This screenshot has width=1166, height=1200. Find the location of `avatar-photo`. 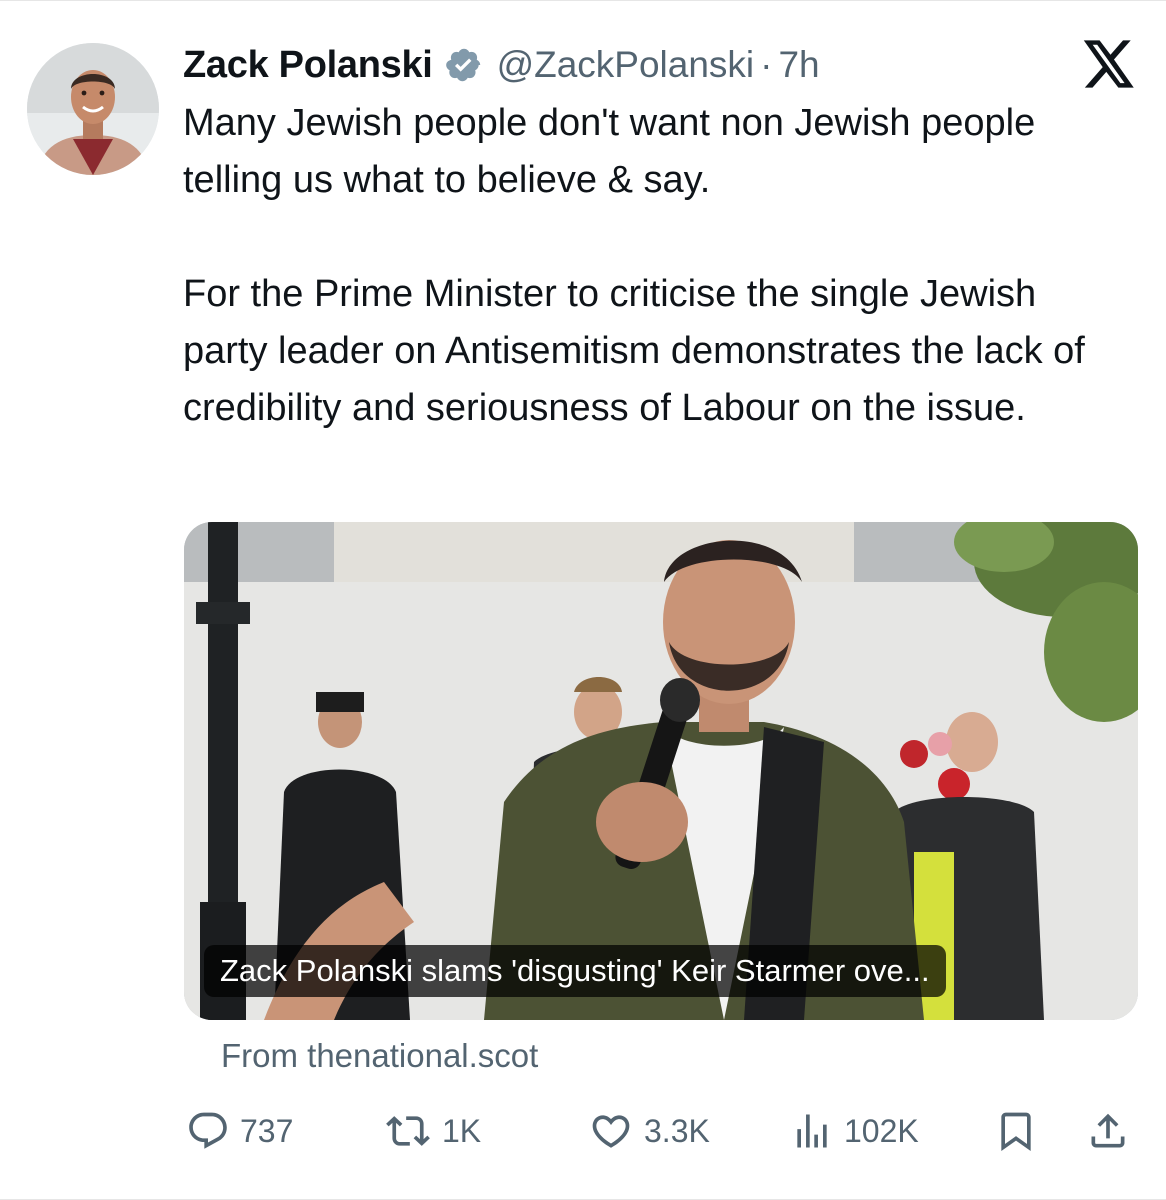

avatar-photo is located at coordinates (93, 109).